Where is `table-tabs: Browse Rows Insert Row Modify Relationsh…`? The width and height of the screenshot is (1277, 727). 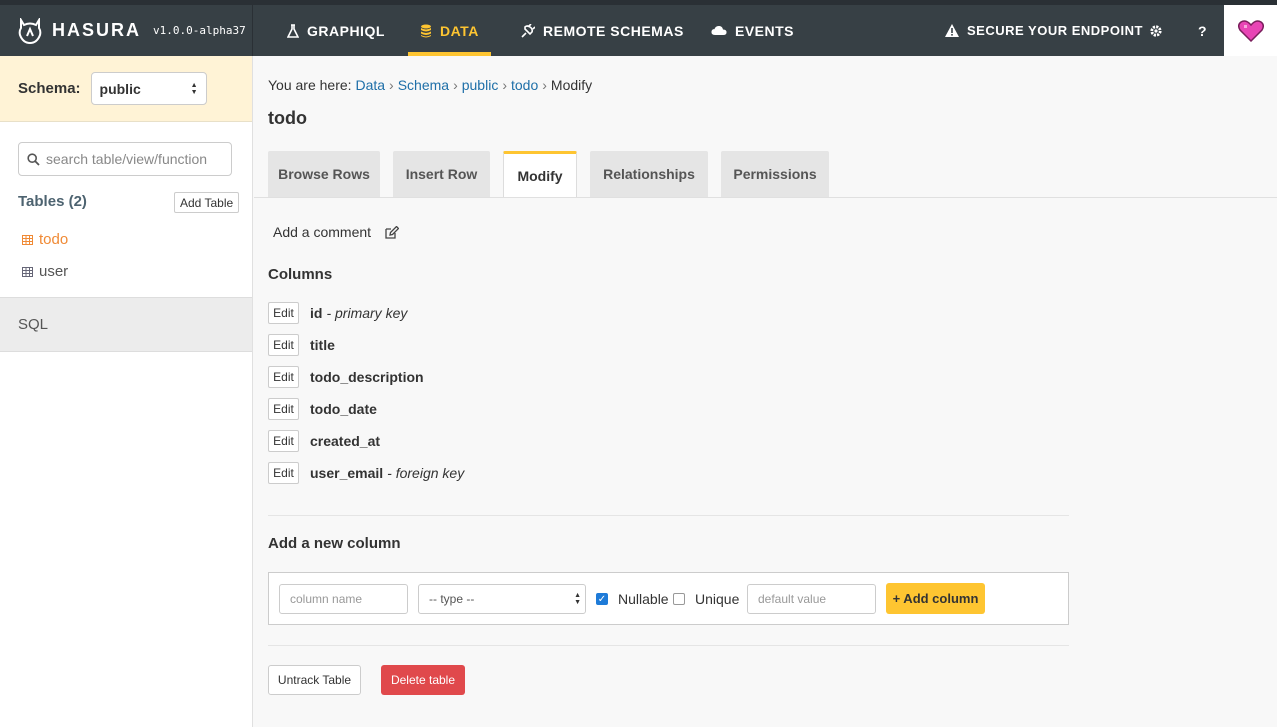
table-tabs: Browse Rows Insert Row Modify Relationsh… is located at coordinates (555, 174).